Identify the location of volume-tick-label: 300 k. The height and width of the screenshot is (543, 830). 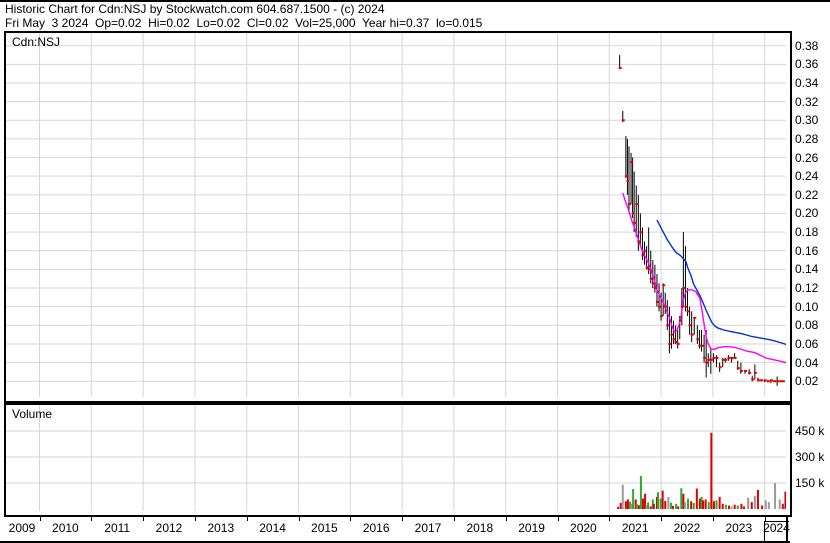
(810, 457).